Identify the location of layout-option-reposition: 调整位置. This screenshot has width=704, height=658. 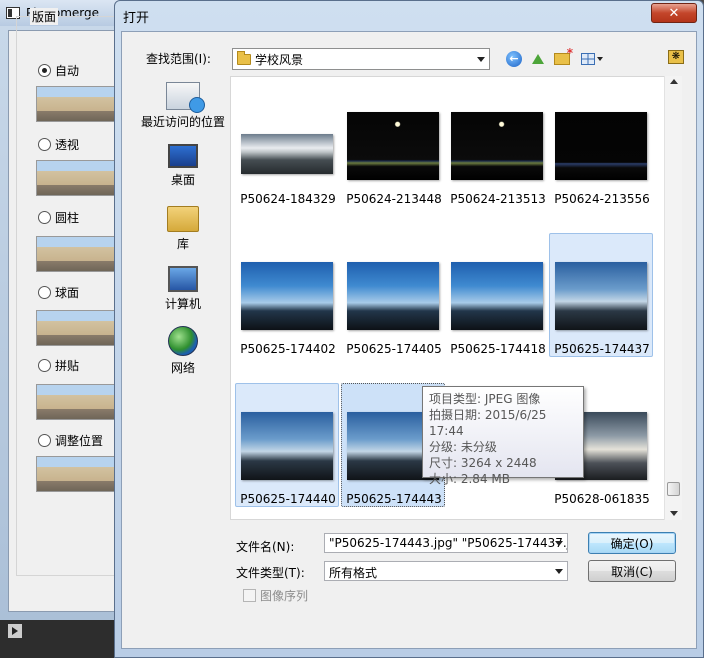
(70, 440).